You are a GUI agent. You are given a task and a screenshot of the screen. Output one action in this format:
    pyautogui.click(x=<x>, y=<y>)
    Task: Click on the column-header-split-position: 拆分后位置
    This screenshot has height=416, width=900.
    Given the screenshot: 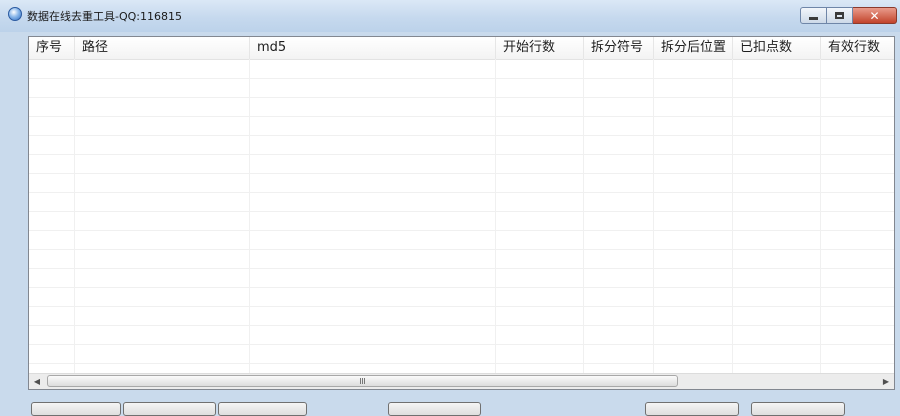 What is the action you would take?
    pyautogui.click(x=693, y=48)
    